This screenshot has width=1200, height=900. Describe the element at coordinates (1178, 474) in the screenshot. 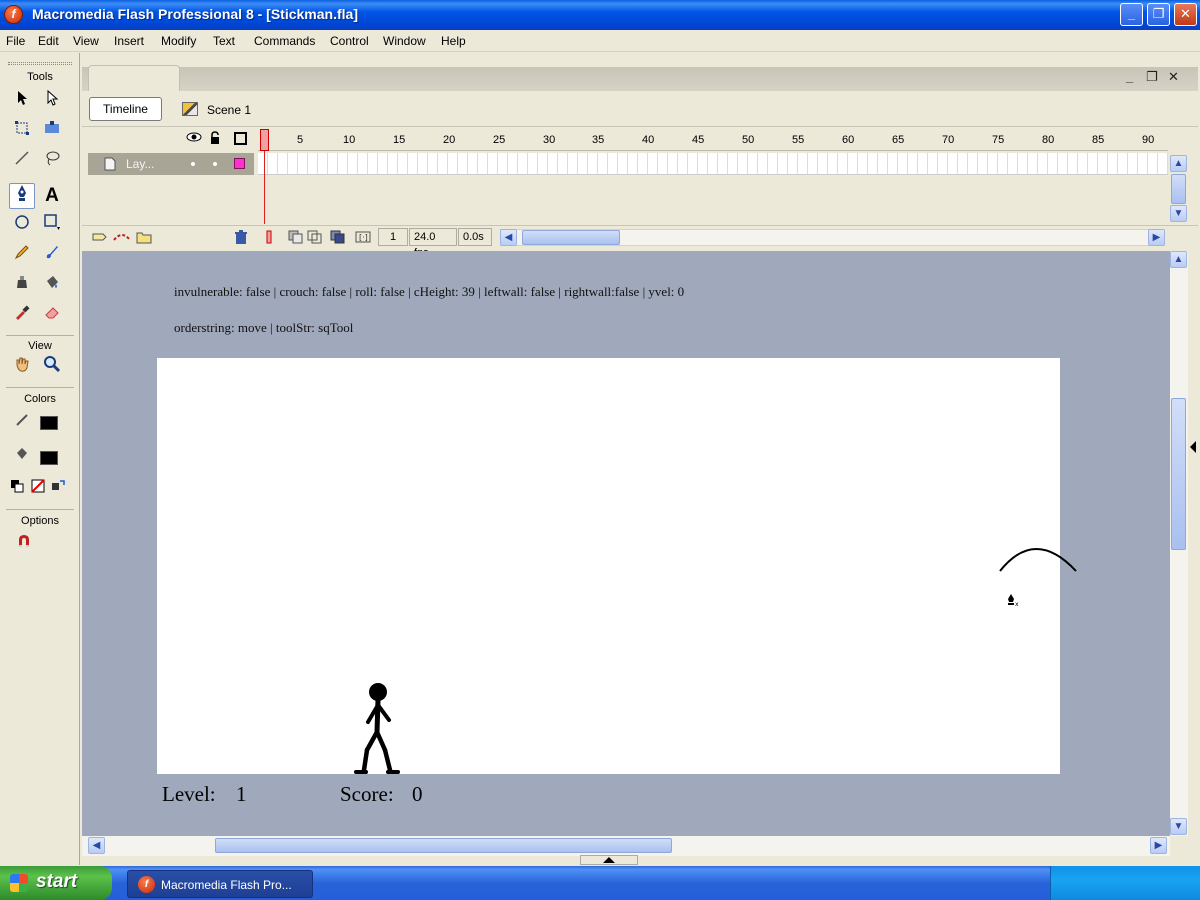

I see `stage-vscroll-thumb` at that location.